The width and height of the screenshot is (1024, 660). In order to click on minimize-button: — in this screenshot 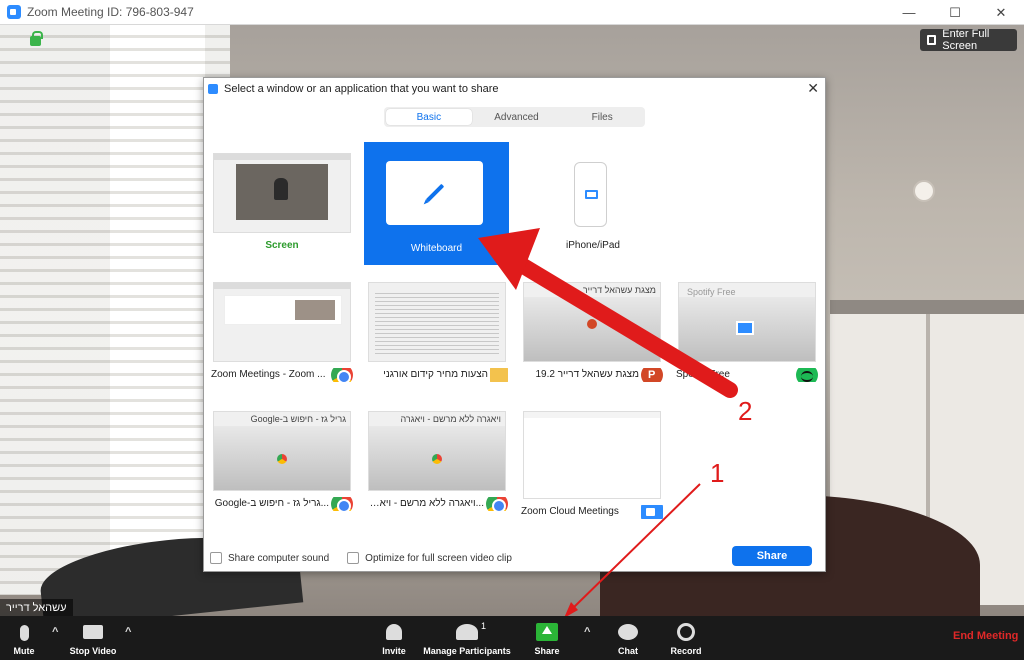, I will do `click(909, 12)`.